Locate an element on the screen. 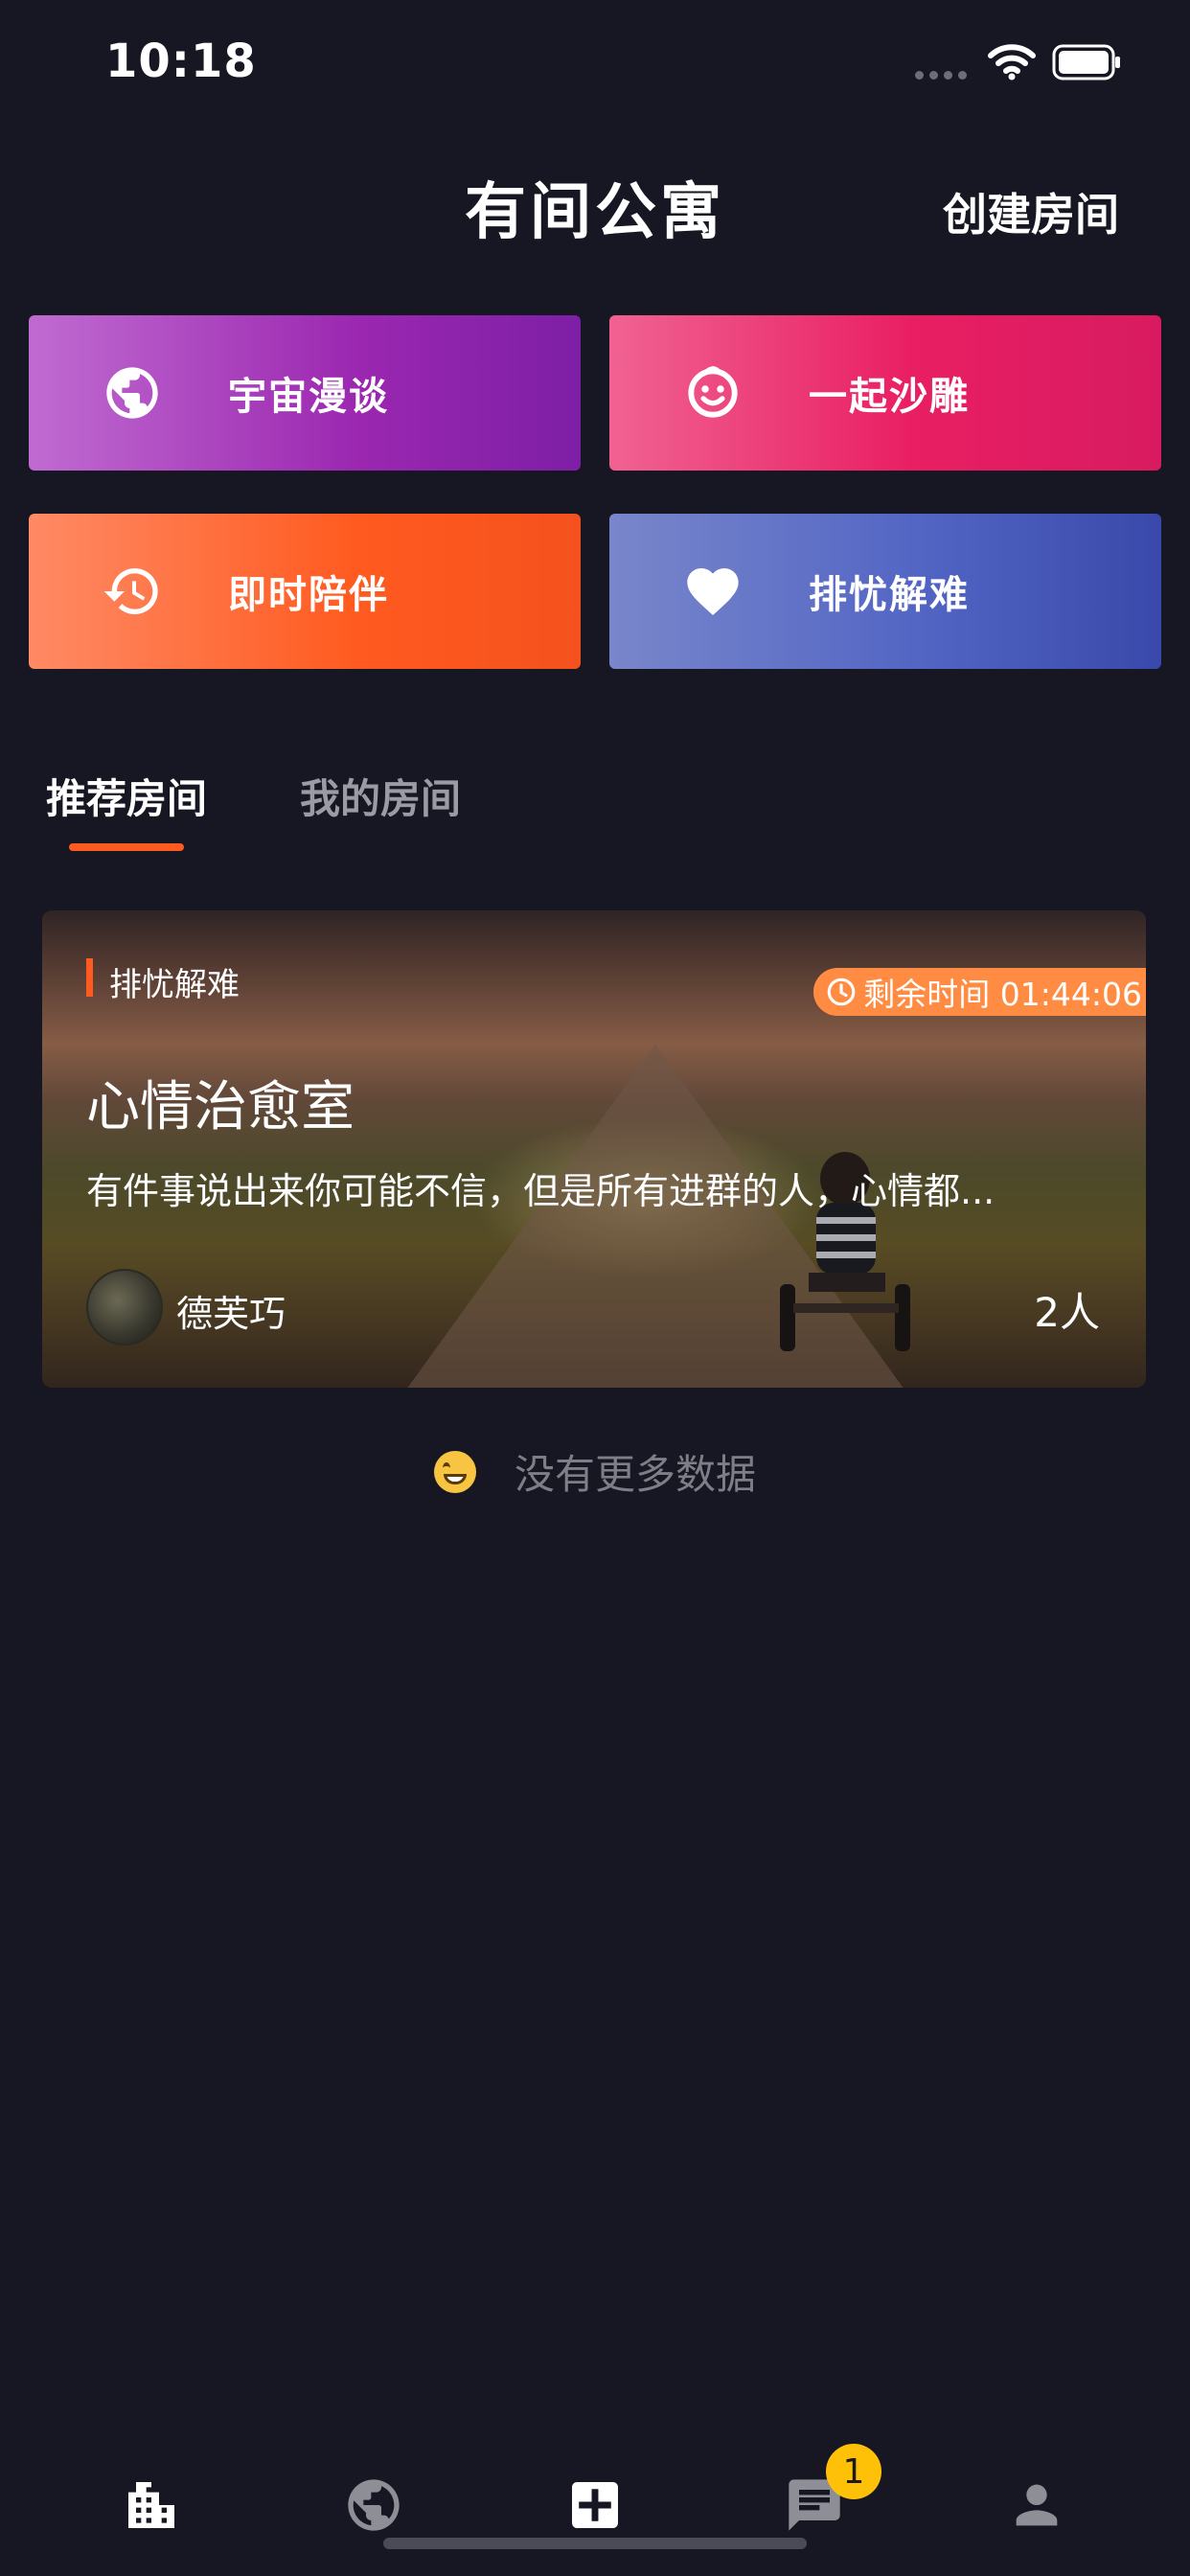 The width and height of the screenshot is (1190, 2576). plus-square-icon is located at coordinates (595, 2505).